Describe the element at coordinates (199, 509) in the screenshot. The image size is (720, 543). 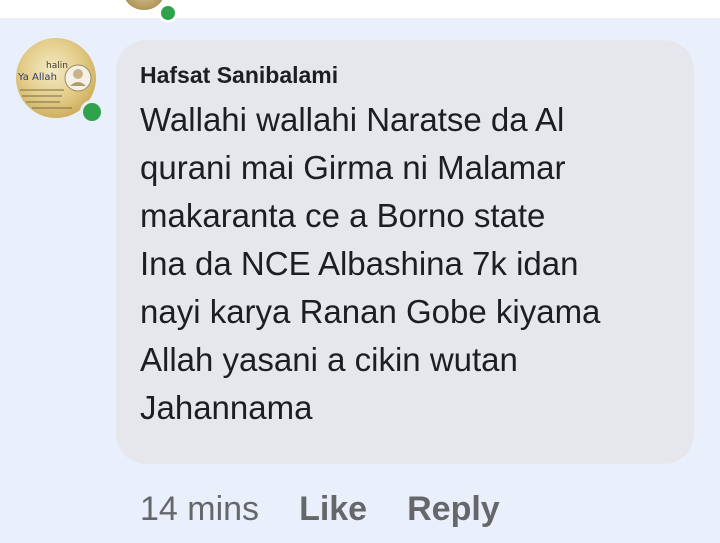
I see `comment-timestamp: 14 mins` at that location.